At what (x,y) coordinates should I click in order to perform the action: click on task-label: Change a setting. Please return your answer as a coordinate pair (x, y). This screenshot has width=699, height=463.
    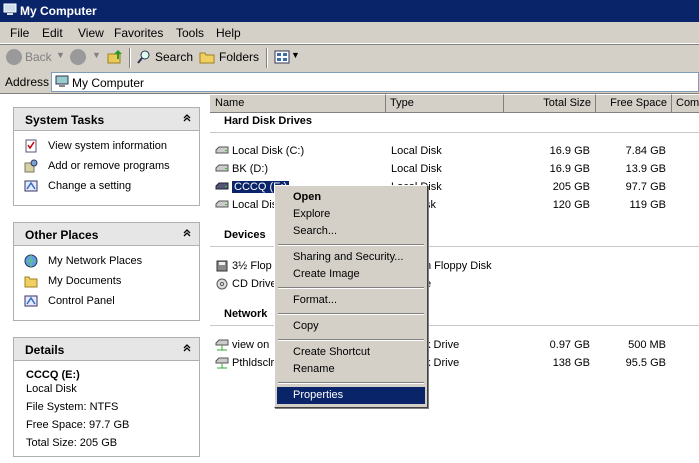
    Looking at the image, I should click on (89, 186).